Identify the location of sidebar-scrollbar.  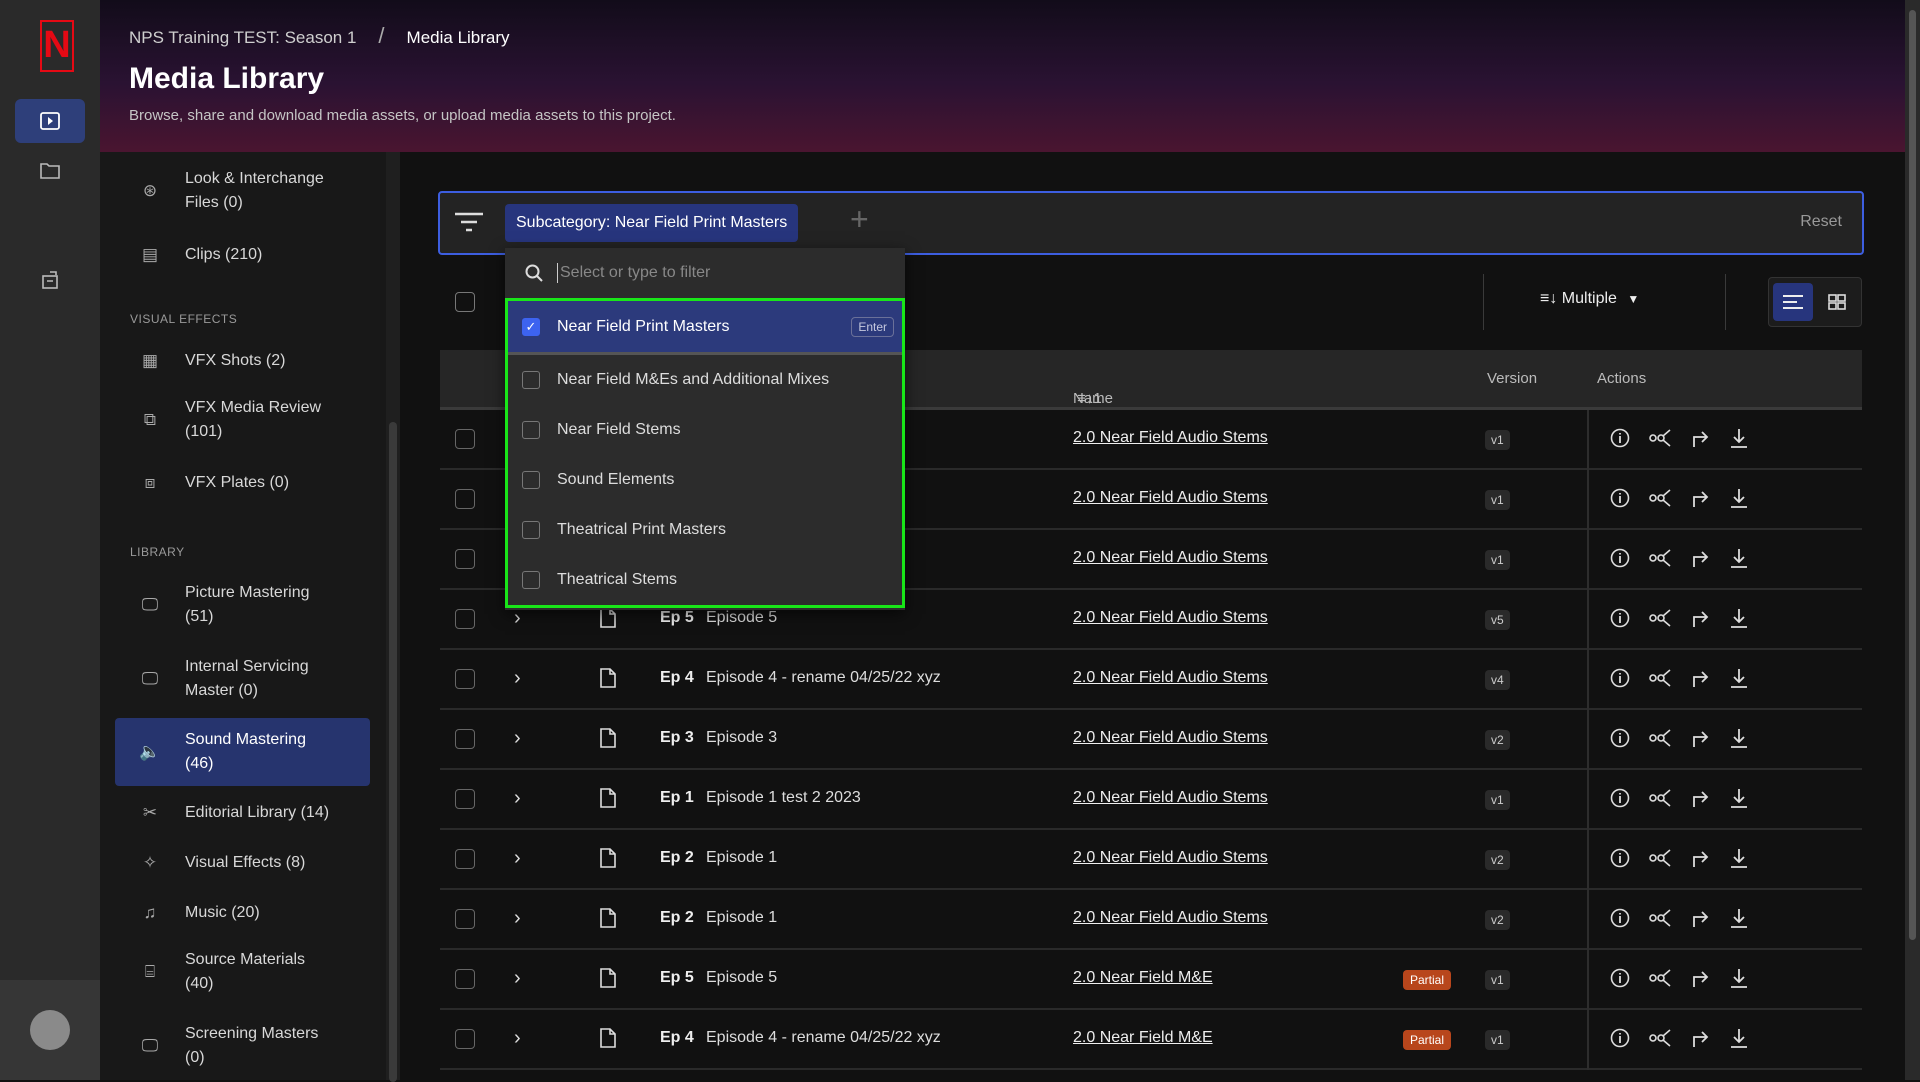
(393, 617).